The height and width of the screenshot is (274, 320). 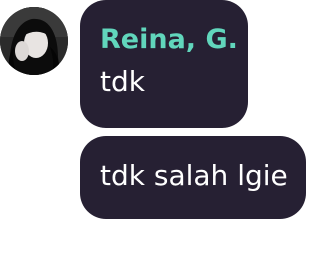 I want to click on sender-name: Reina, G., so click(x=174, y=40).